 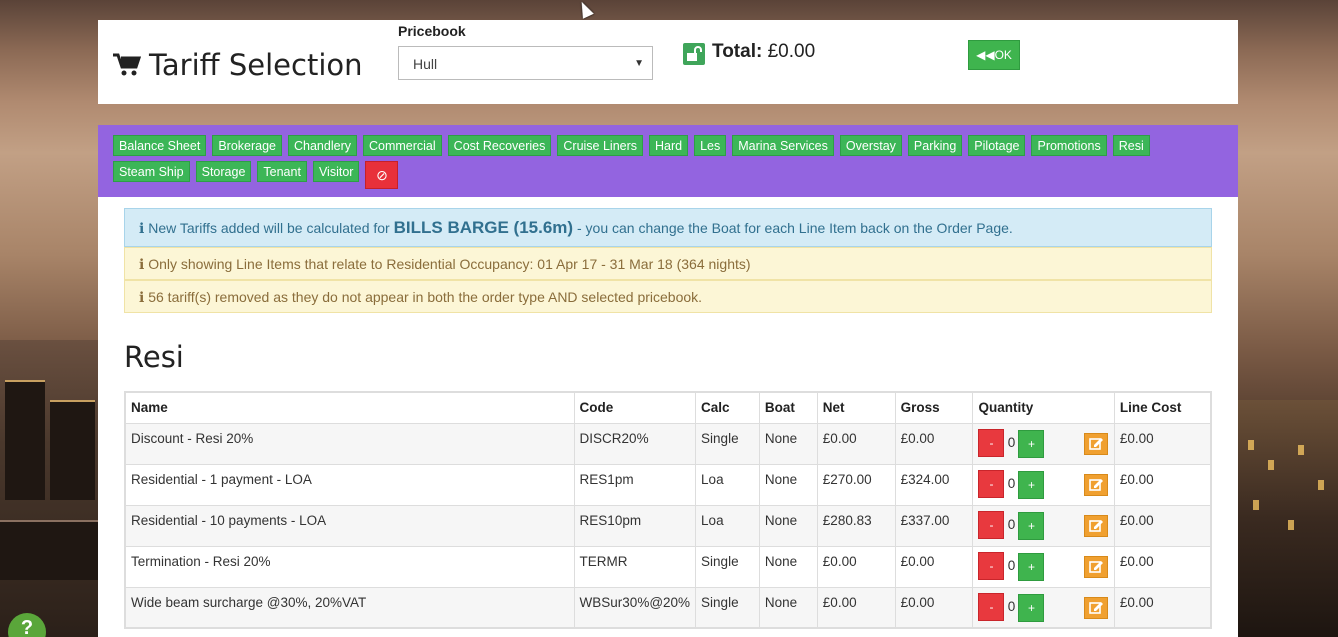 What do you see at coordinates (349, 443) in the screenshot?
I see `cell-name: Discount - Resi 20%` at bounding box center [349, 443].